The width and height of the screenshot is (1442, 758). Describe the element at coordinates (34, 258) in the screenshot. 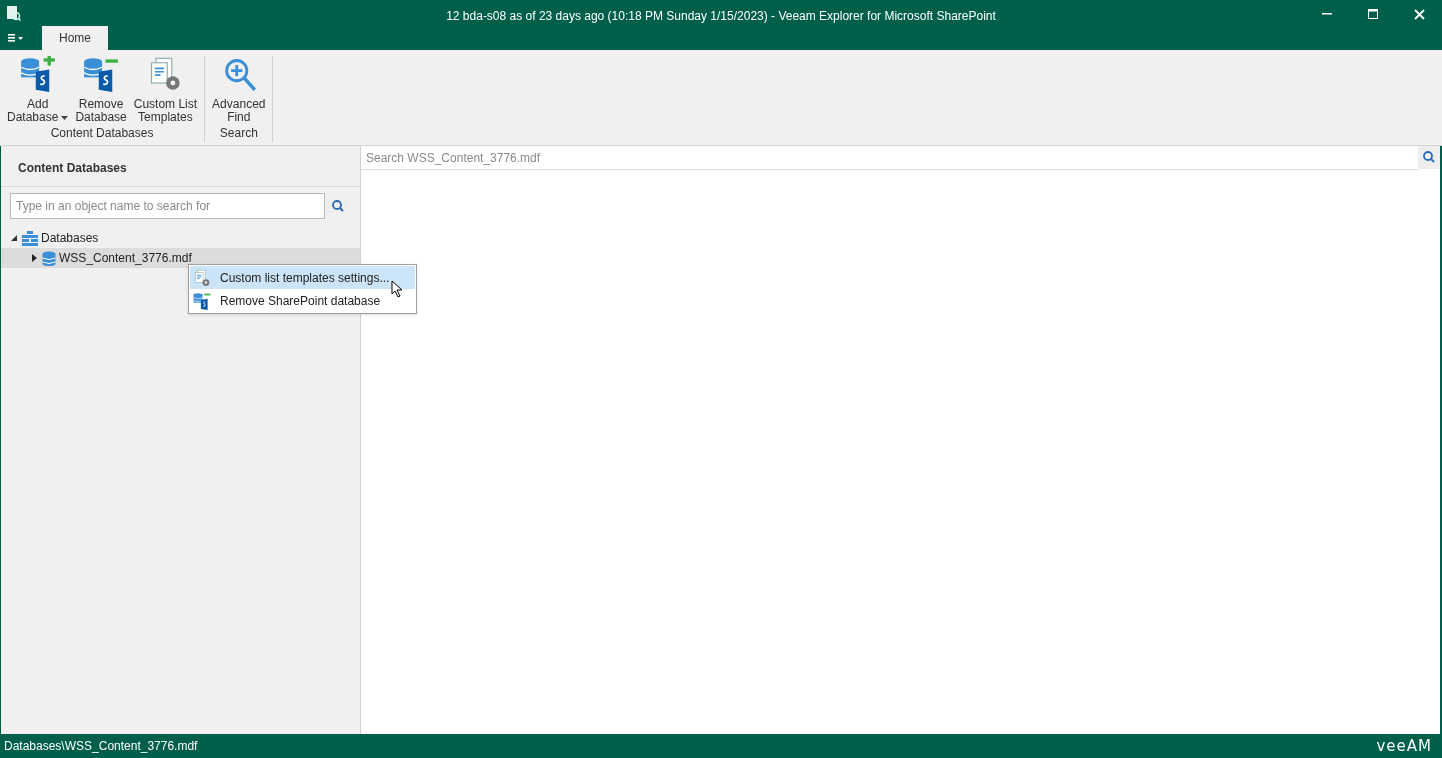

I see `expand-triangle-icon` at that location.